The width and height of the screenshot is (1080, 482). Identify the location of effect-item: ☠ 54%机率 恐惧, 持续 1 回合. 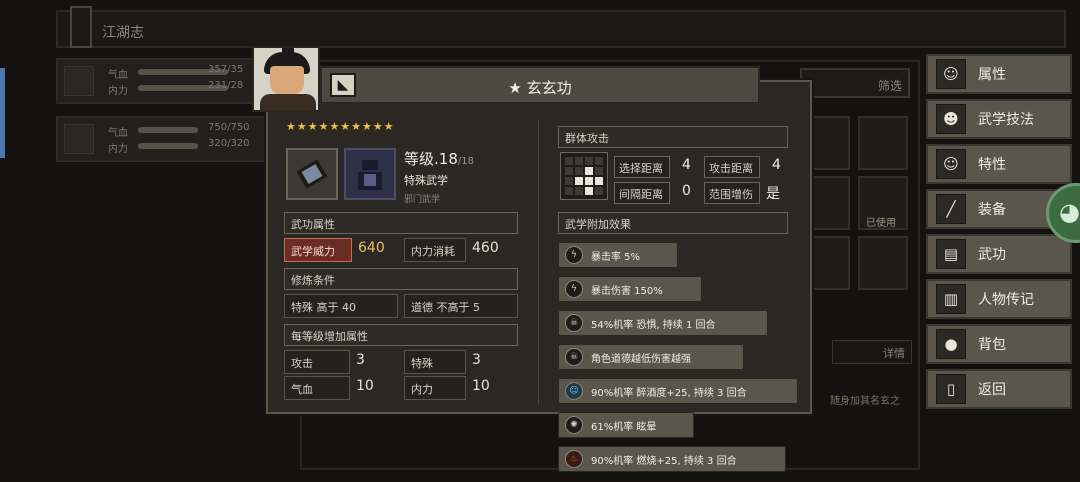
(663, 323).